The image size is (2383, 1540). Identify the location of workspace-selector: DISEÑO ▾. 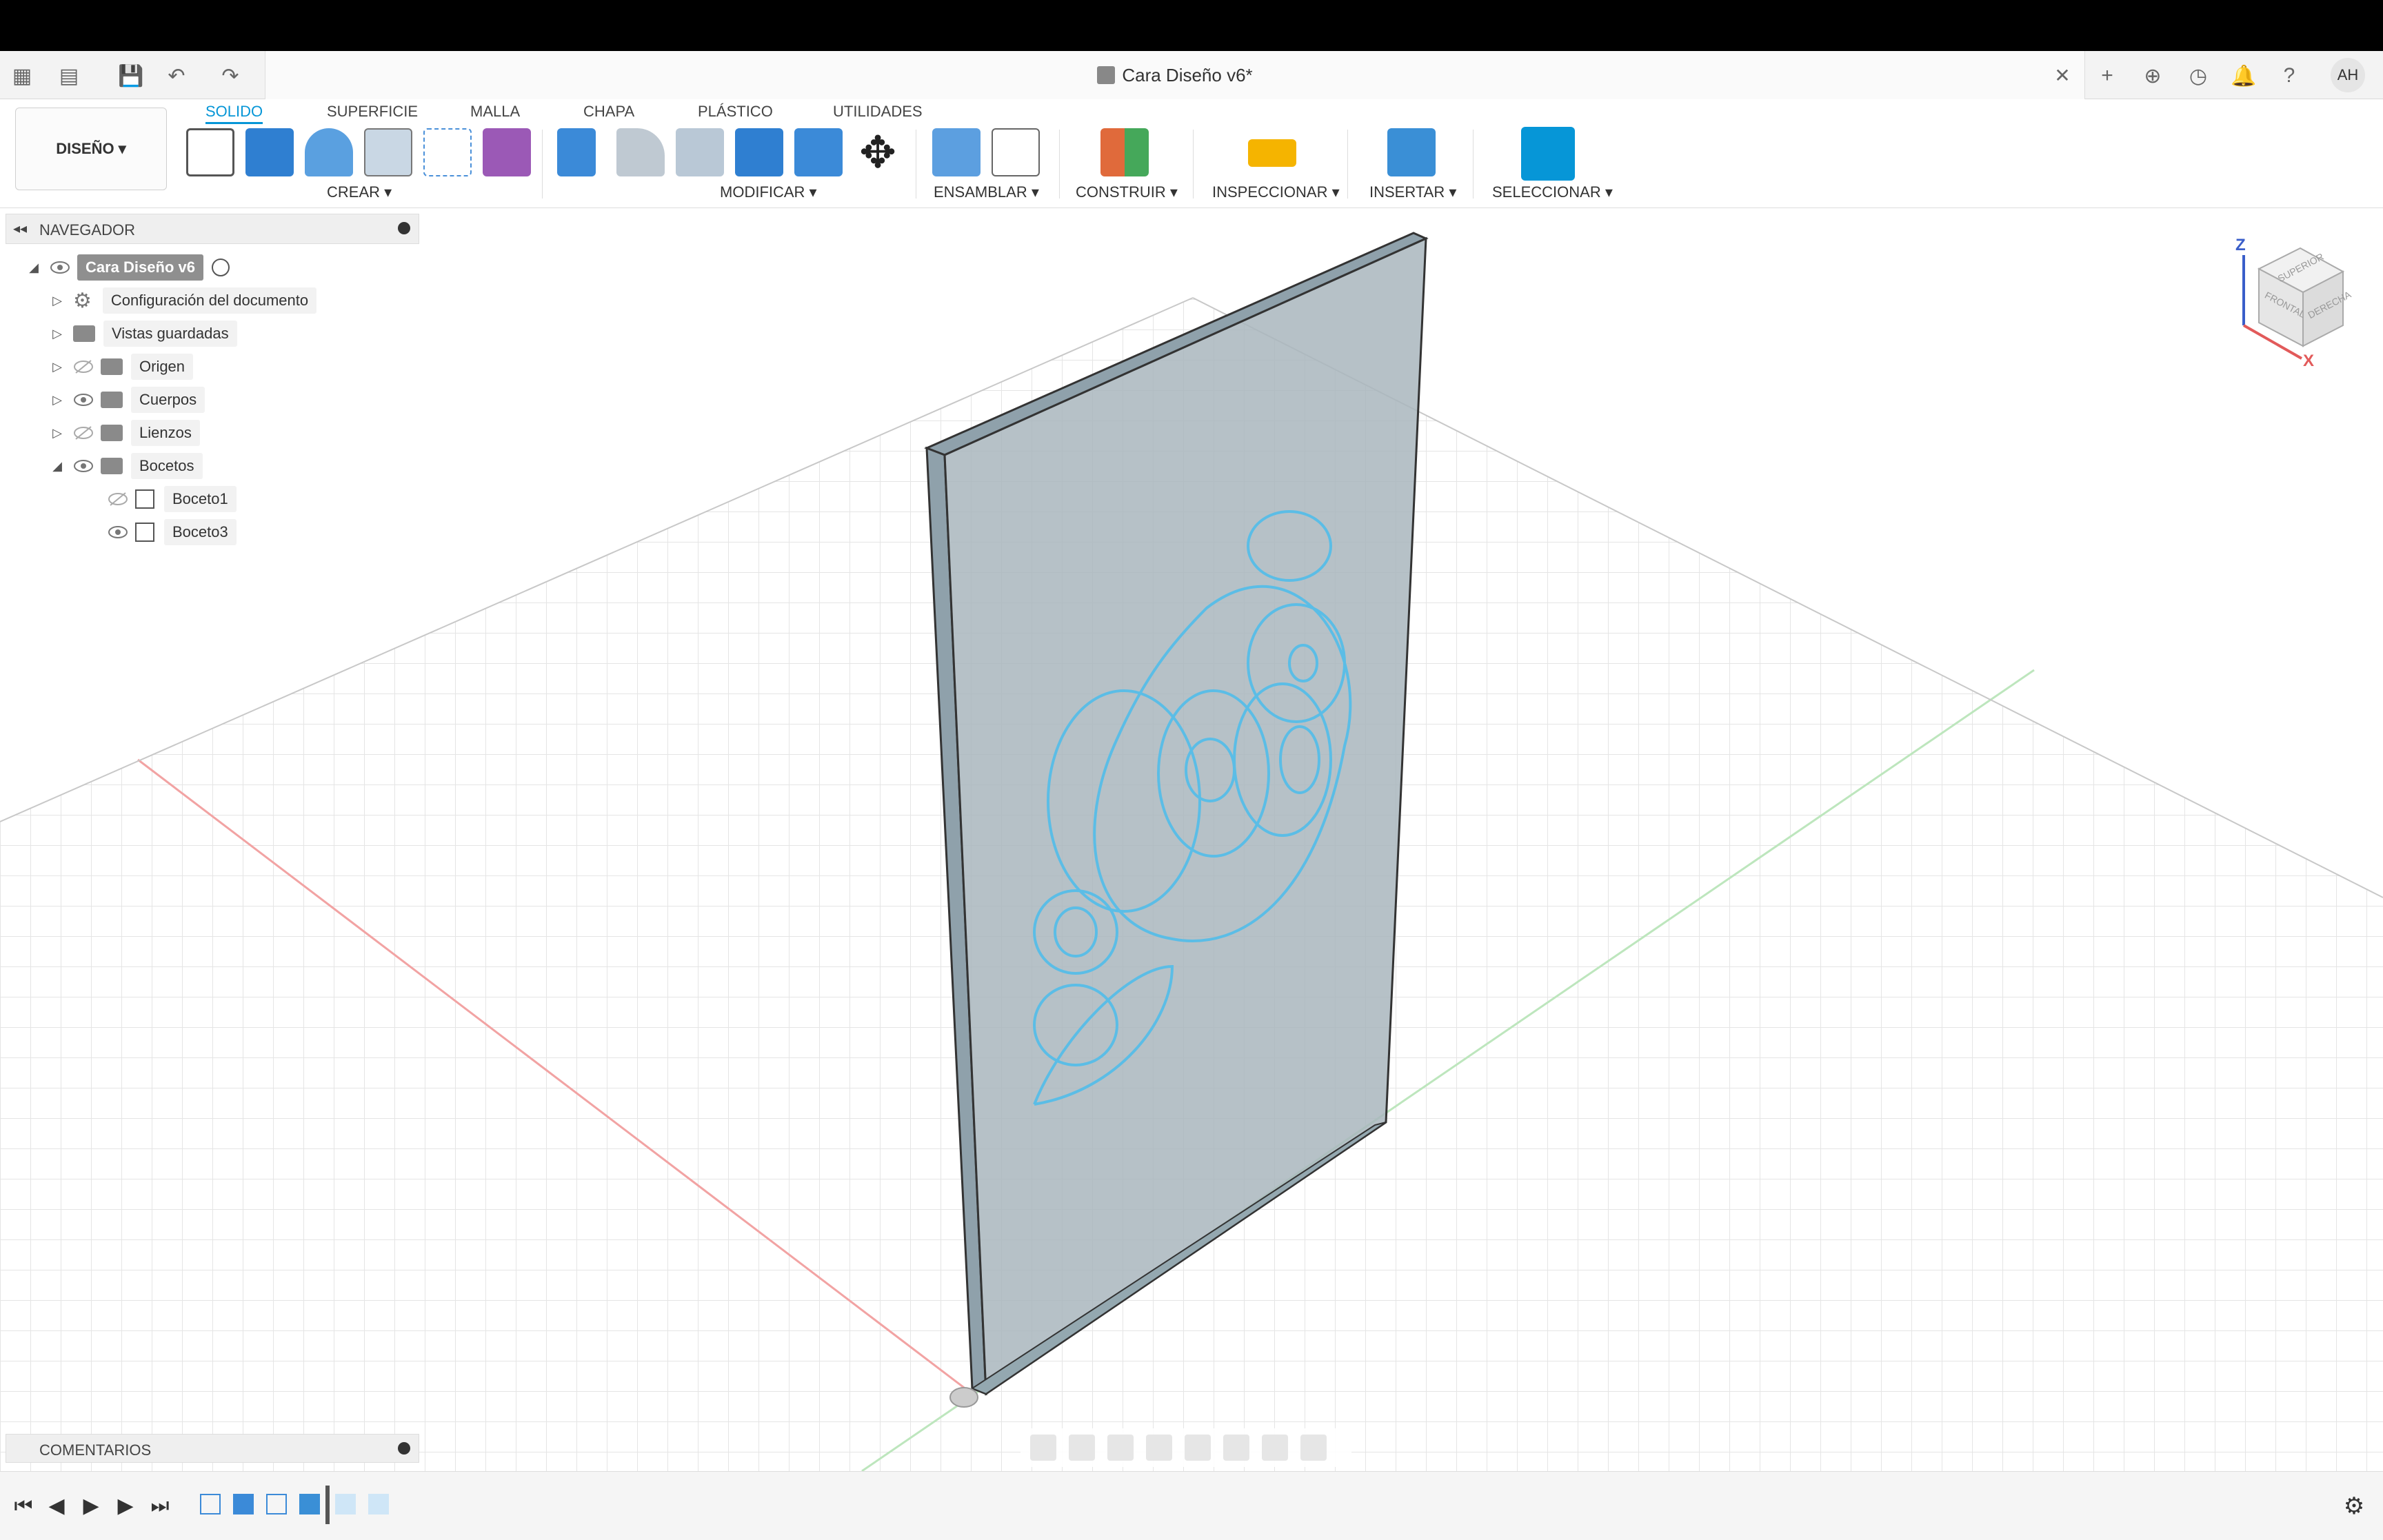
(91, 149).